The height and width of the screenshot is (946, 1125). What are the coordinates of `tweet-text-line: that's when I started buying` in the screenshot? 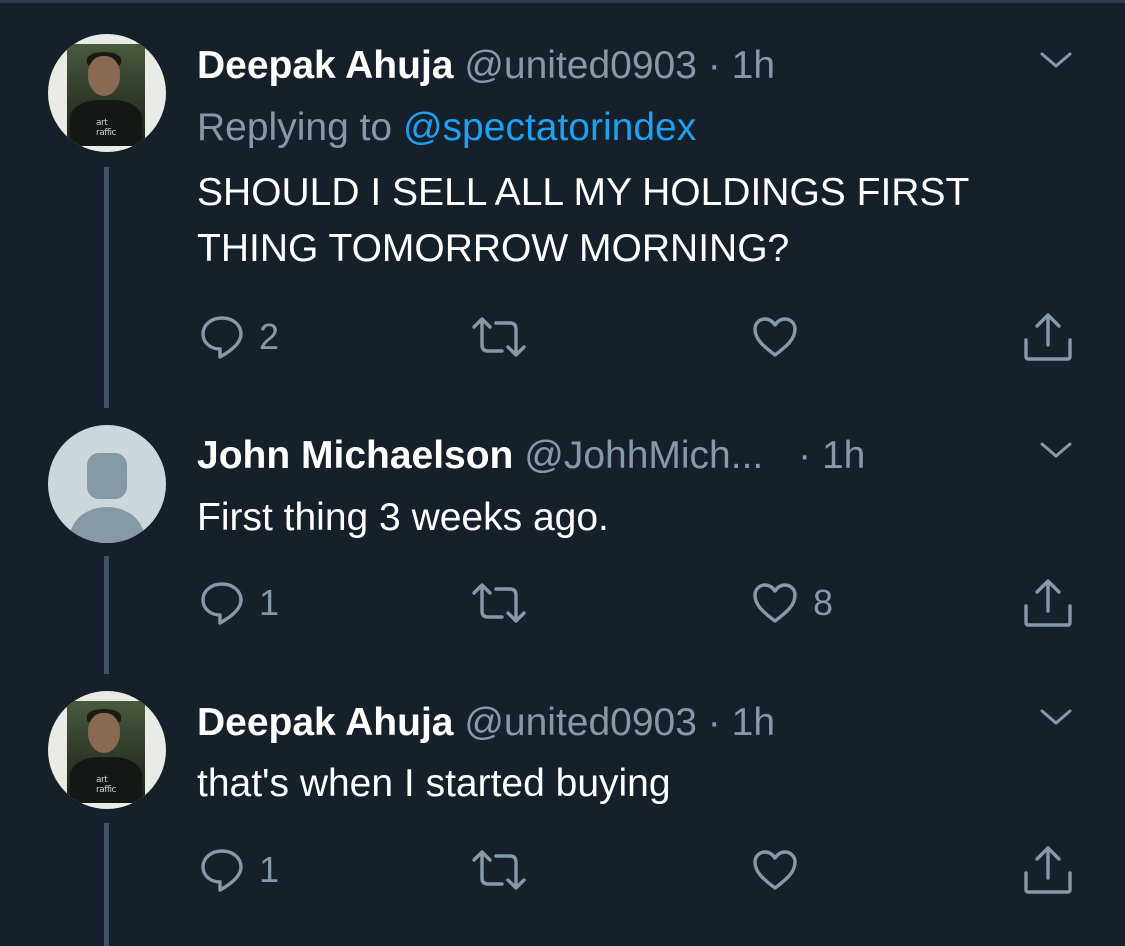 It's located at (434, 783).